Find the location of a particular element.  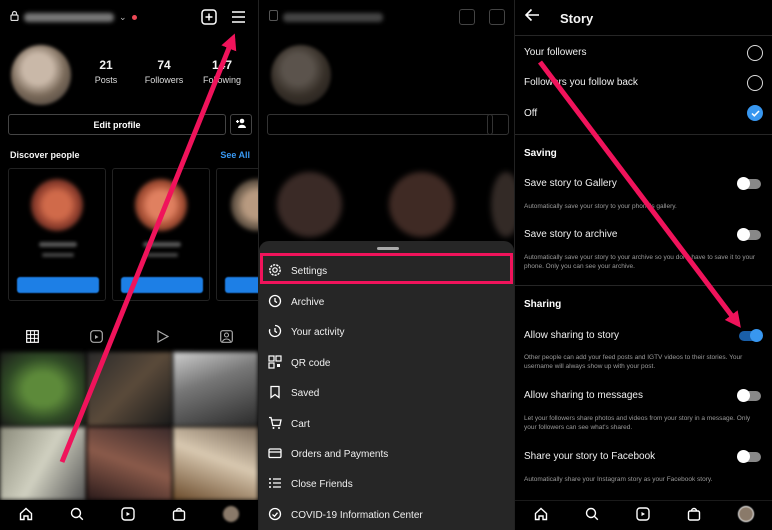

back-button is located at coordinates (532, 17).